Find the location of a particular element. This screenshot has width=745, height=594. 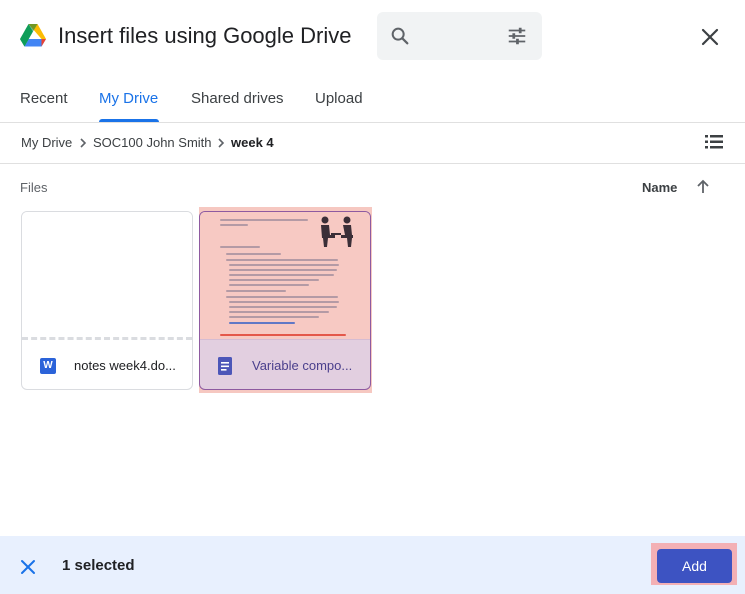

search-icon is located at coordinates (400, 36).